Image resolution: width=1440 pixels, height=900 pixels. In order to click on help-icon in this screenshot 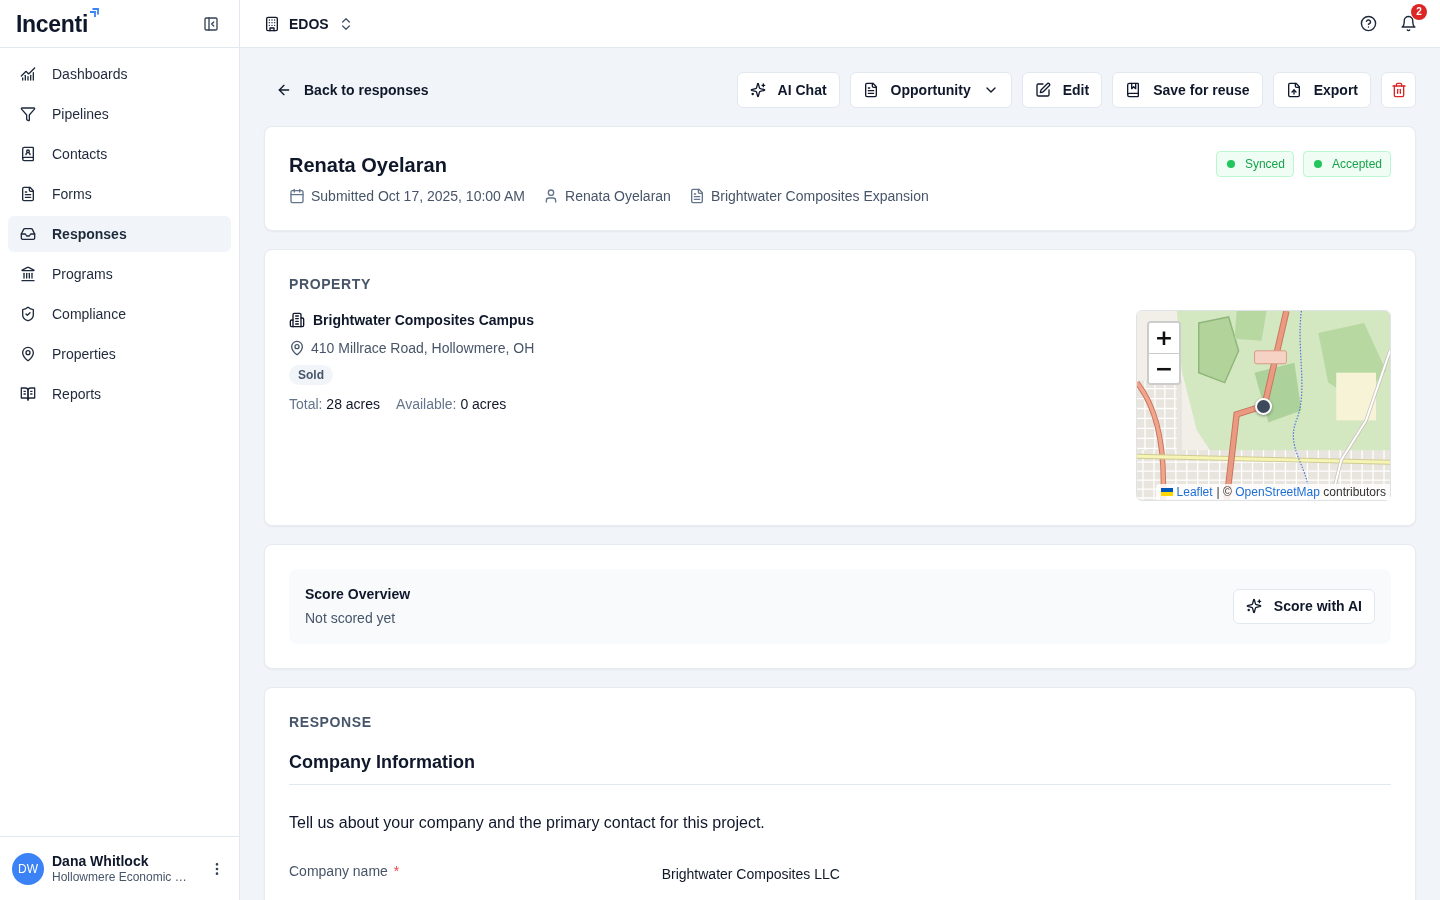, I will do `click(1368, 23)`.